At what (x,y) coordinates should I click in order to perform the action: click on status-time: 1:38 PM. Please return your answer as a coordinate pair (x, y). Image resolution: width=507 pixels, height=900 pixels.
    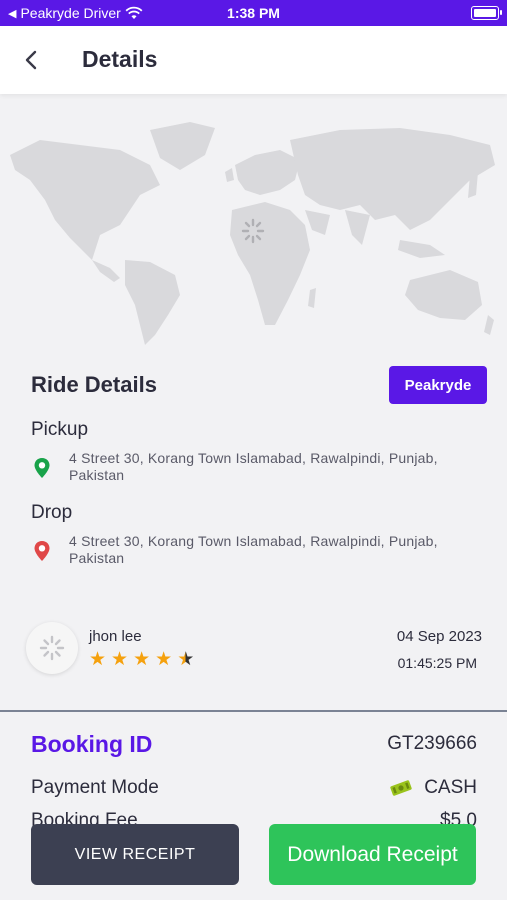
    Looking at the image, I should click on (253, 13).